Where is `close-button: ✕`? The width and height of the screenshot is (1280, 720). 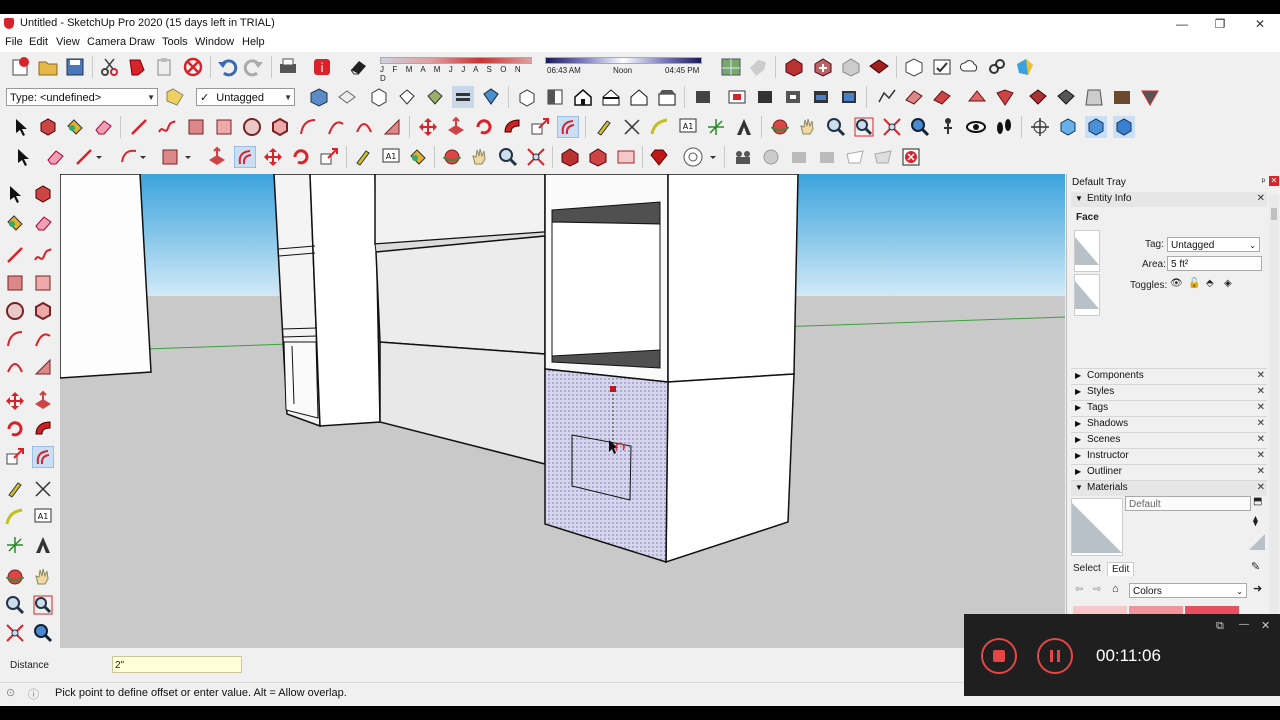
close-button: ✕ is located at coordinates (1260, 24).